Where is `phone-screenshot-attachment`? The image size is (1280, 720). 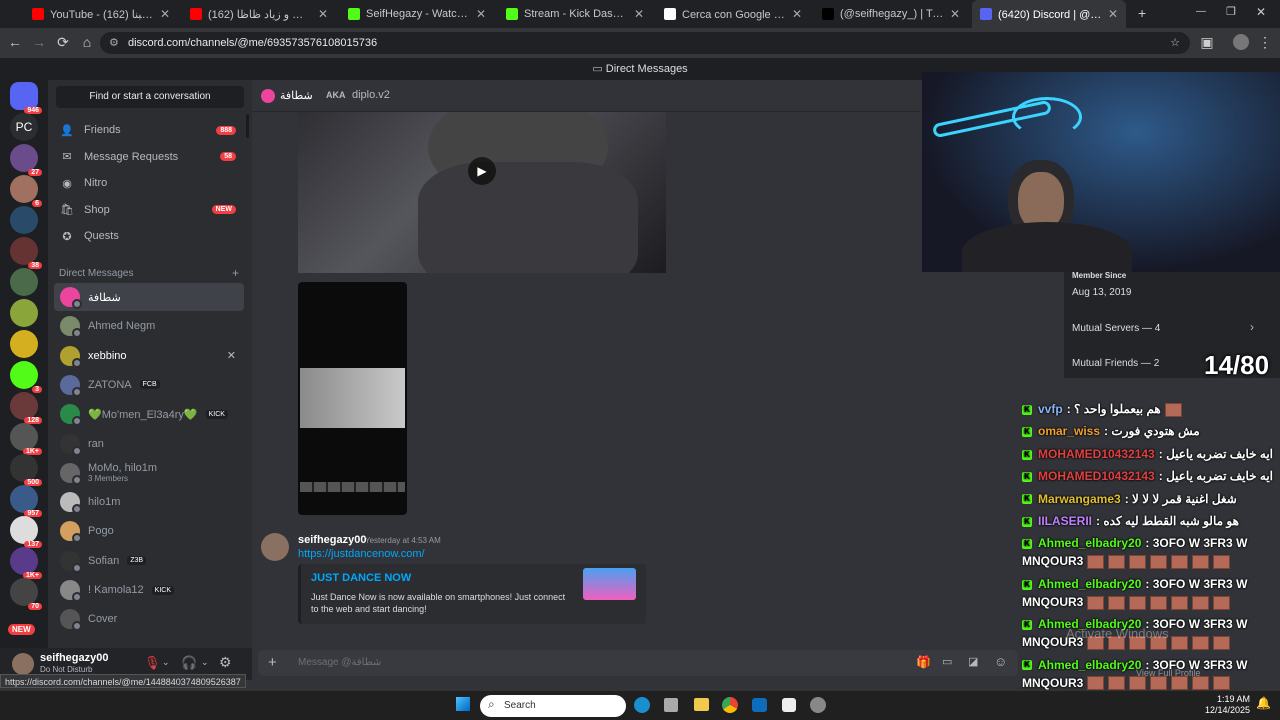
phone-screenshot-attachment is located at coordinates (352, 398).